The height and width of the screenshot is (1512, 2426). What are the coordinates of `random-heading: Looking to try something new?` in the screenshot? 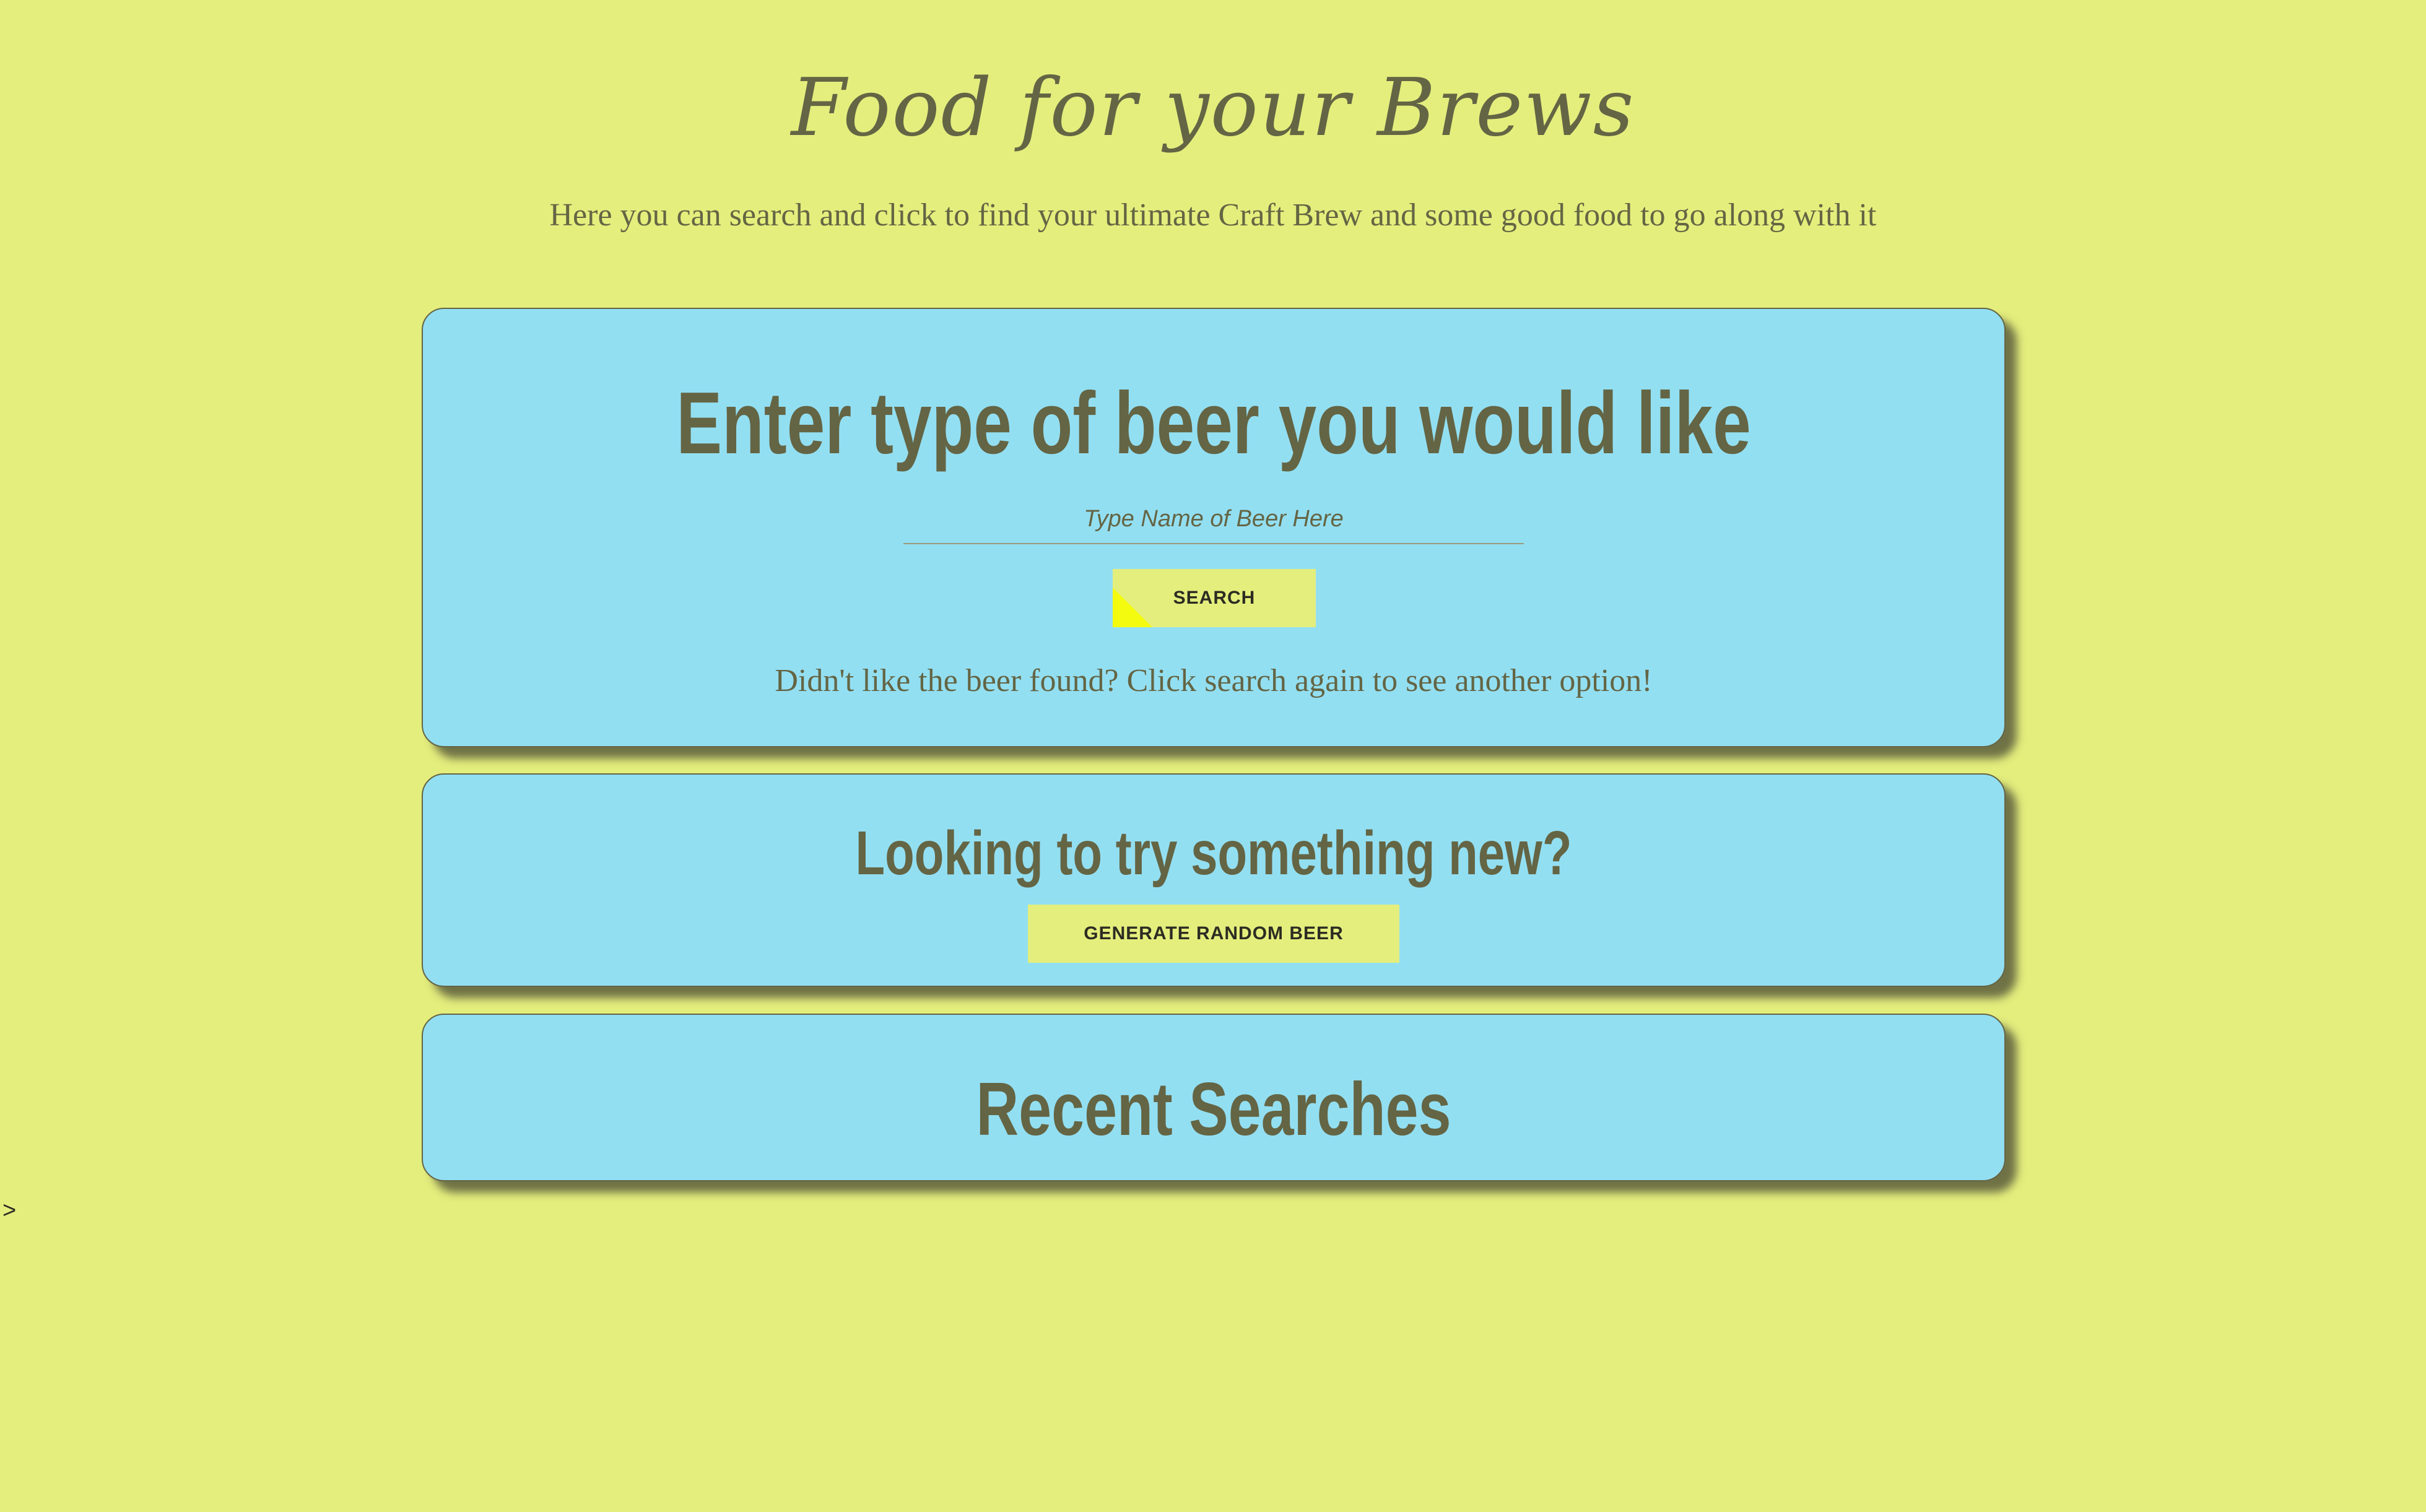 It's located at (1213, 853).